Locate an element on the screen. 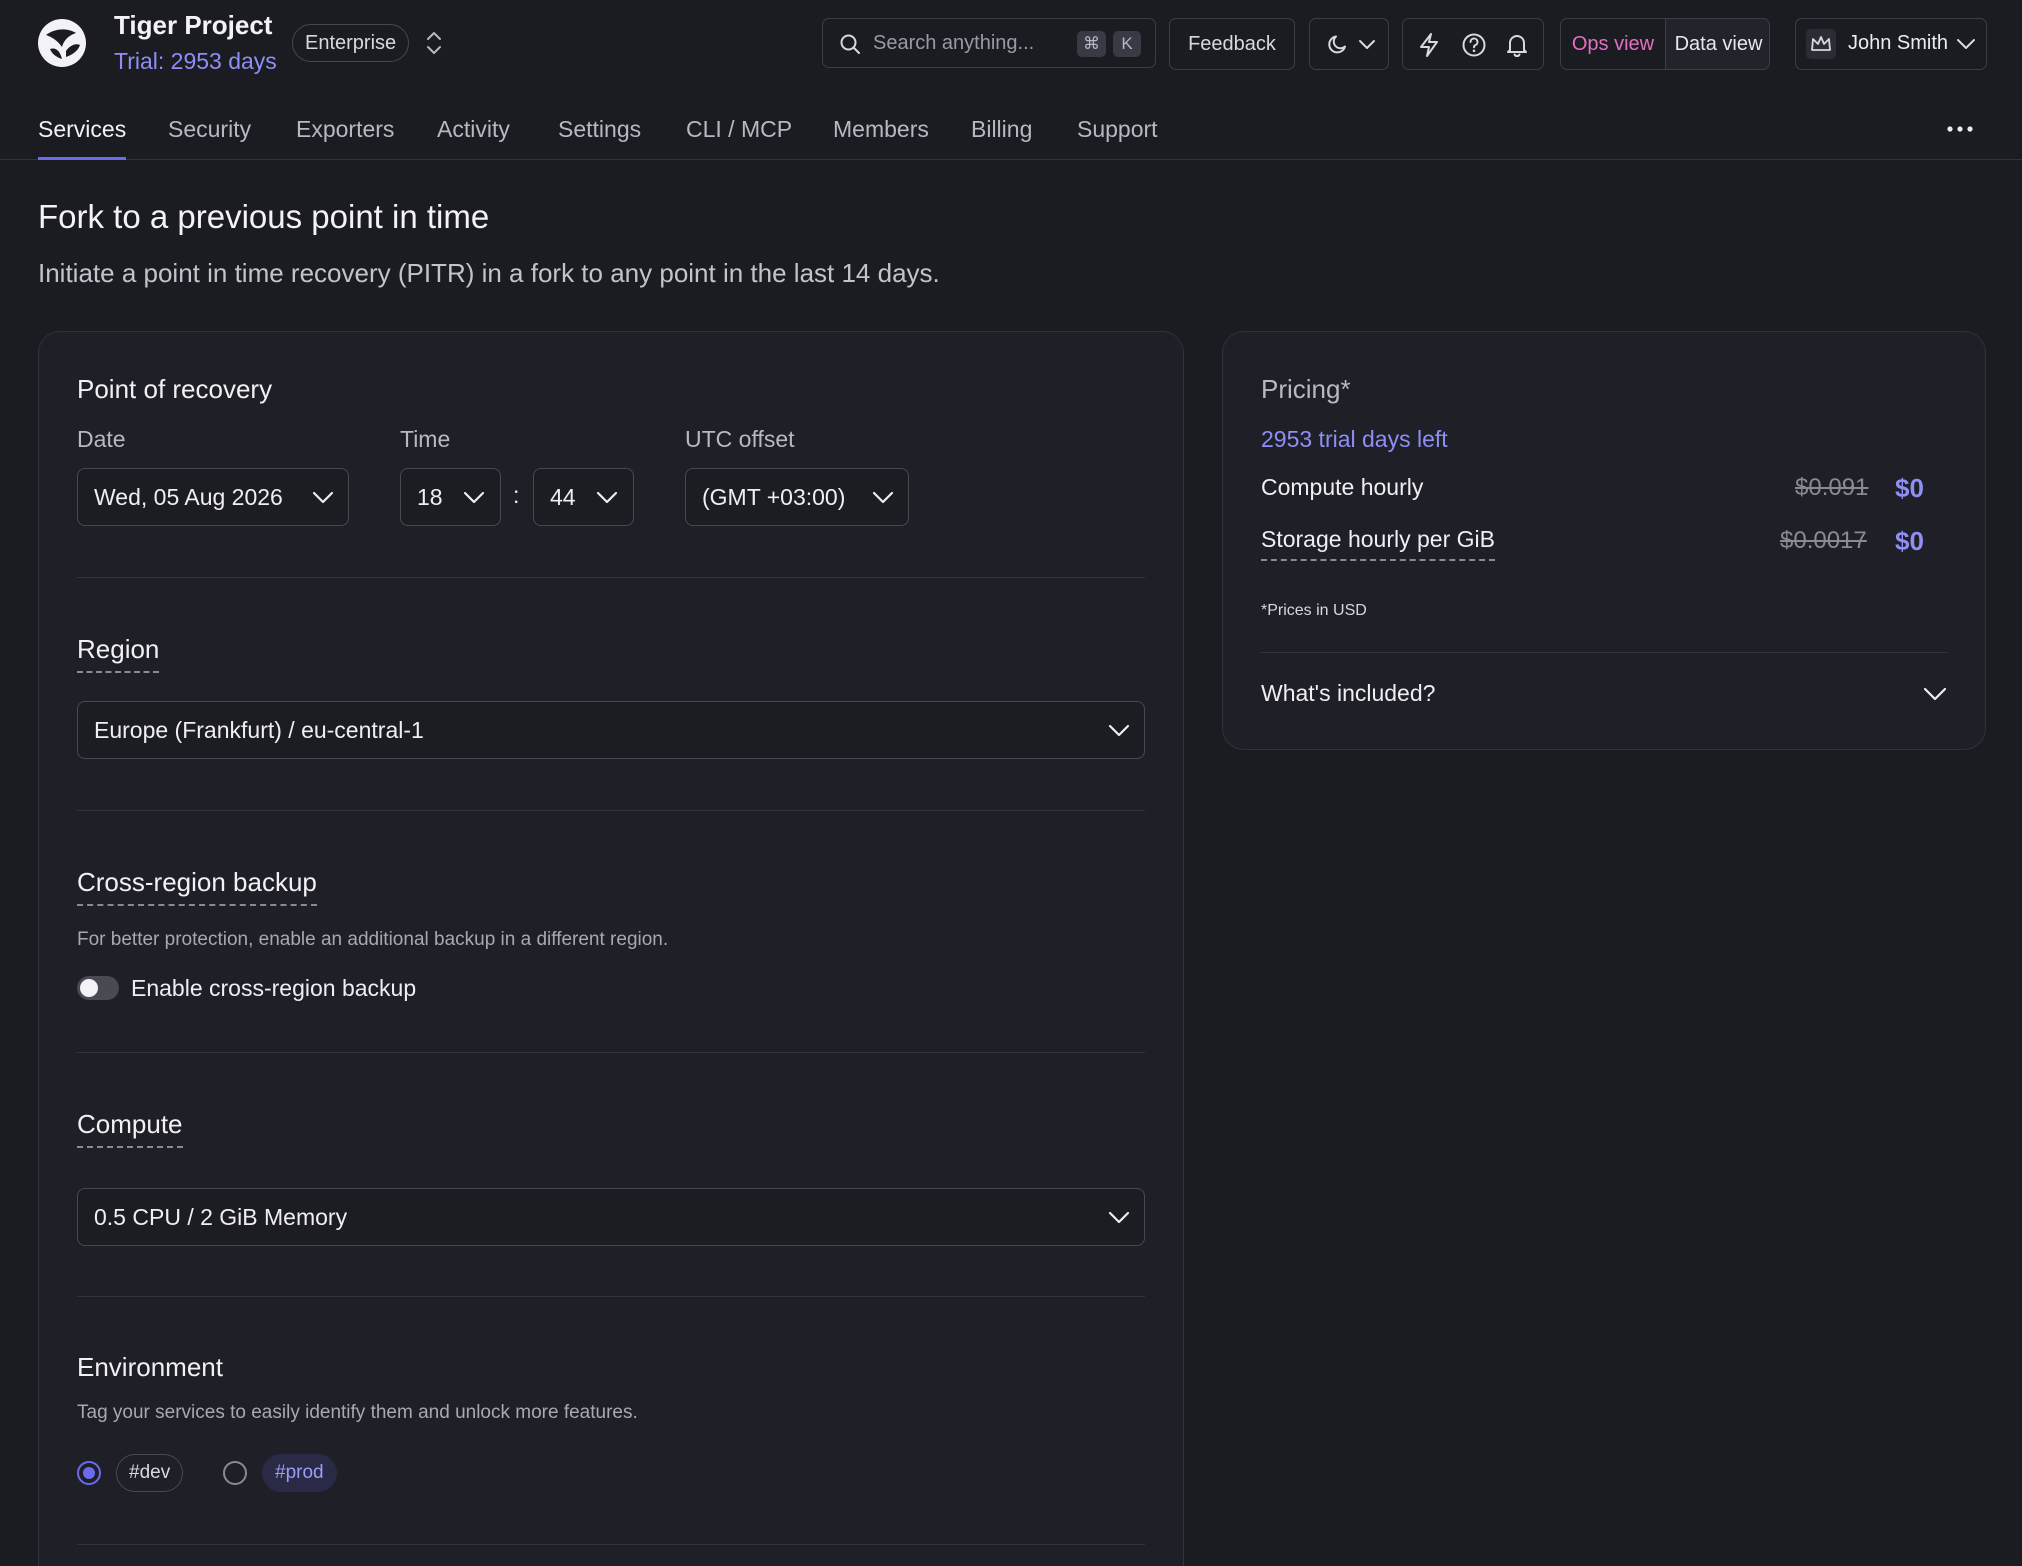 This screenshot has height=1566, width=2022. shortcut-cmd-key: ⌘ is located at coordinates (1091, 44).